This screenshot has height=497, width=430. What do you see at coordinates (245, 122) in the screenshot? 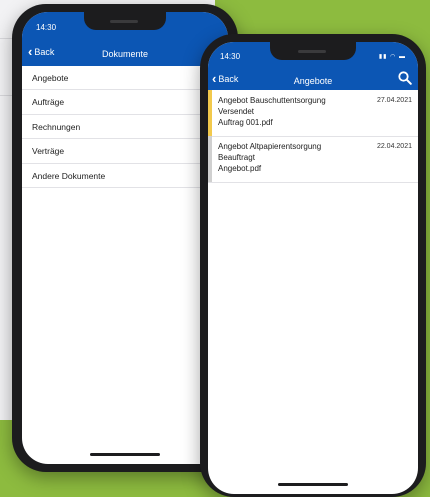
I see `document-filename: Auftrag 001.pdf` at bounding box center [245, 122].